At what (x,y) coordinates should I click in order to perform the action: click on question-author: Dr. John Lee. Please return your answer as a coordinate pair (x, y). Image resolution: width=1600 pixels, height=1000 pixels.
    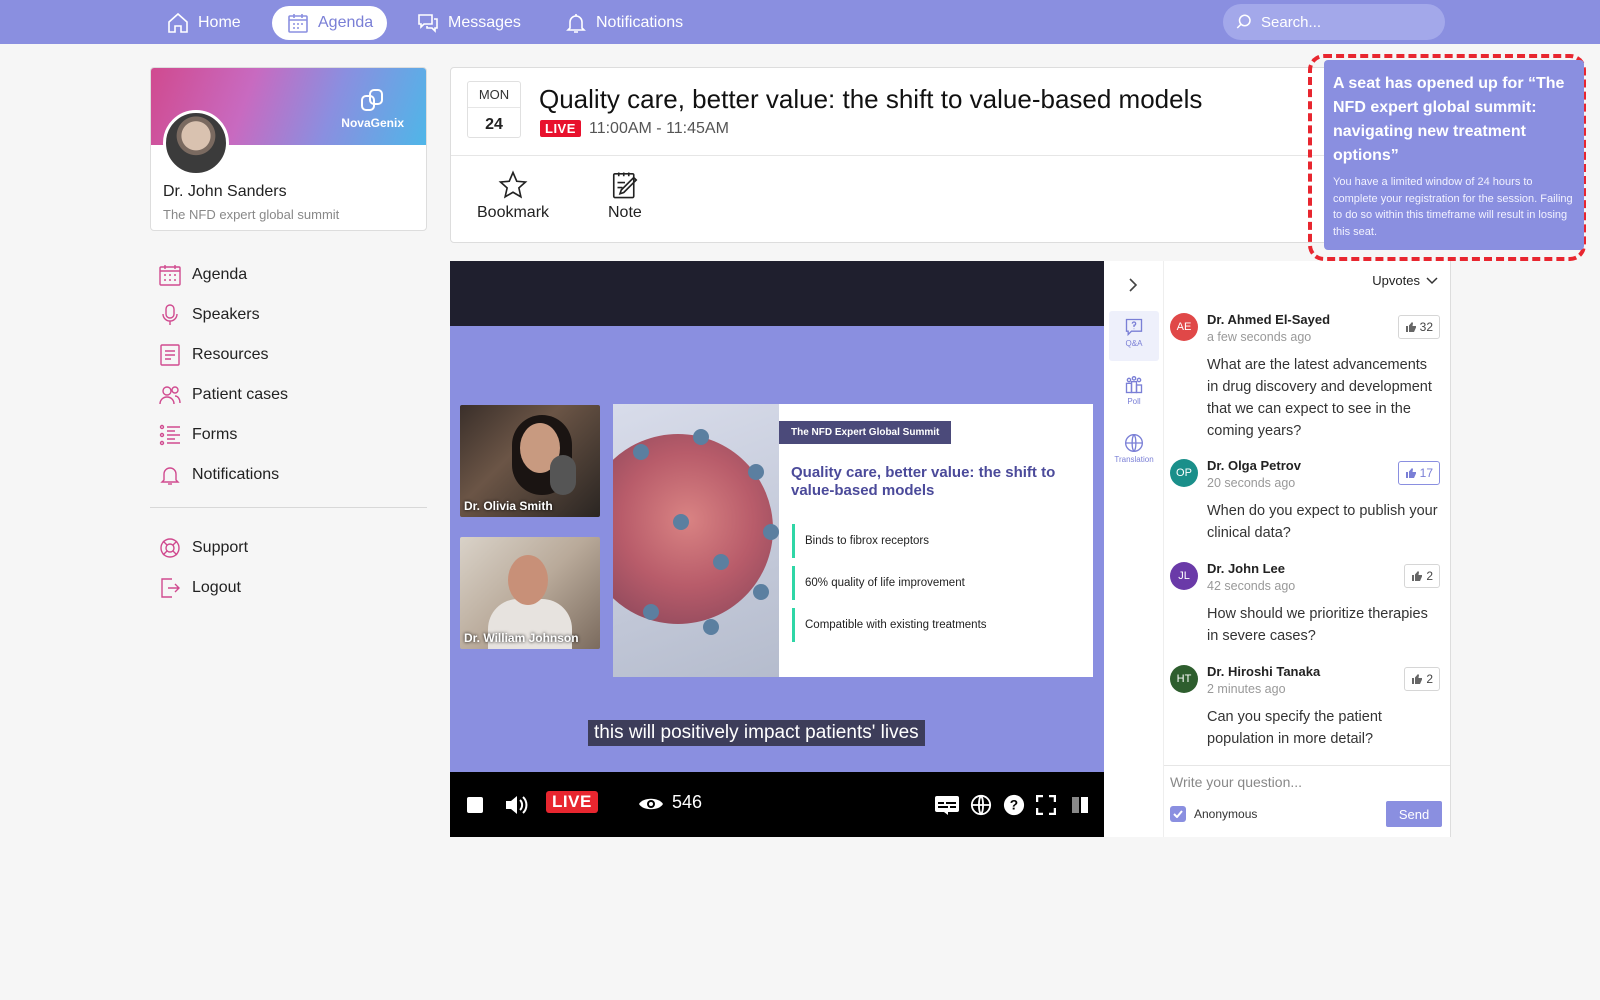
    Looking at the image, I should click on (1246, 568).